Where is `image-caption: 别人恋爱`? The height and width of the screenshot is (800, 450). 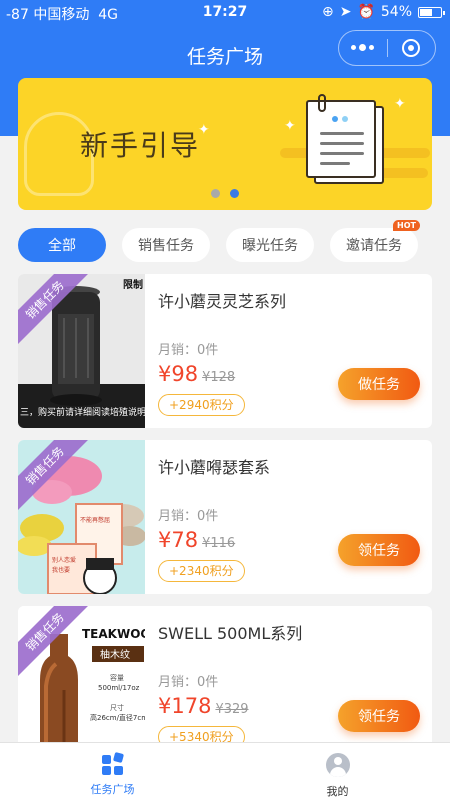
image-caption: 别人恋爱 is located at coordinates (64, 560).